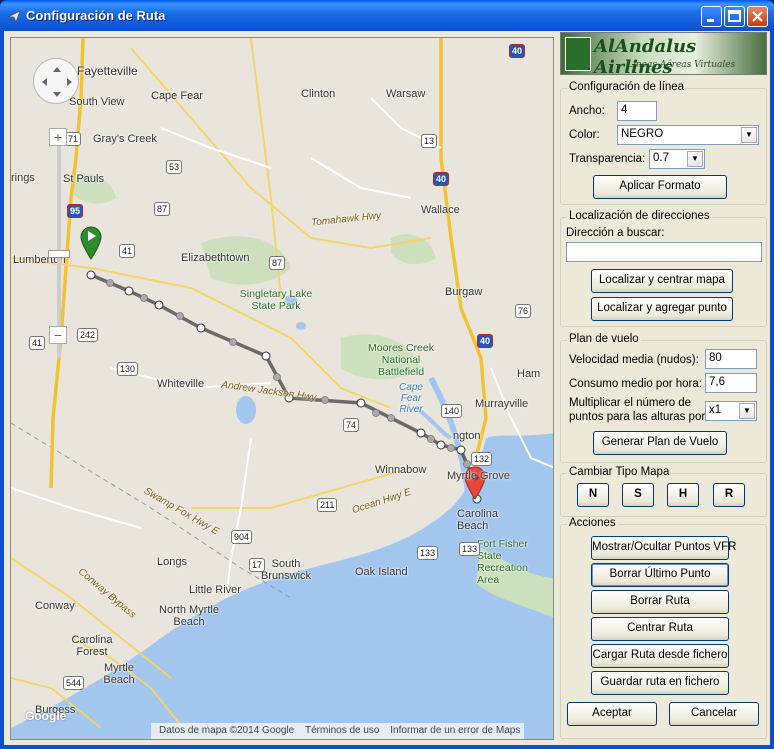 This screenshot has width=774, height=749. What do you see at coordinates (584, 135) in the screenshot?
I see `color-label: Color:` at bounding box center [584, 135].